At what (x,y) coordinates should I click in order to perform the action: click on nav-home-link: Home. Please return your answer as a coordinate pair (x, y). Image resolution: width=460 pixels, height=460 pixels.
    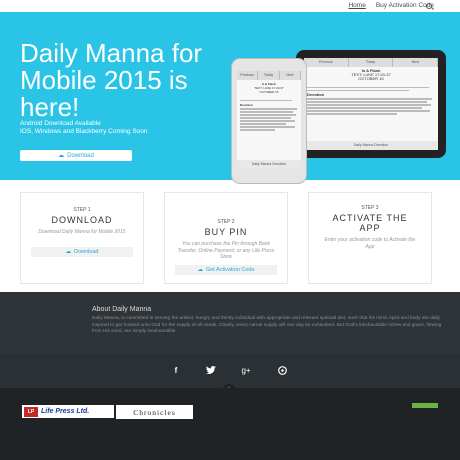
    Looking at the image, I should click on (356, 6).